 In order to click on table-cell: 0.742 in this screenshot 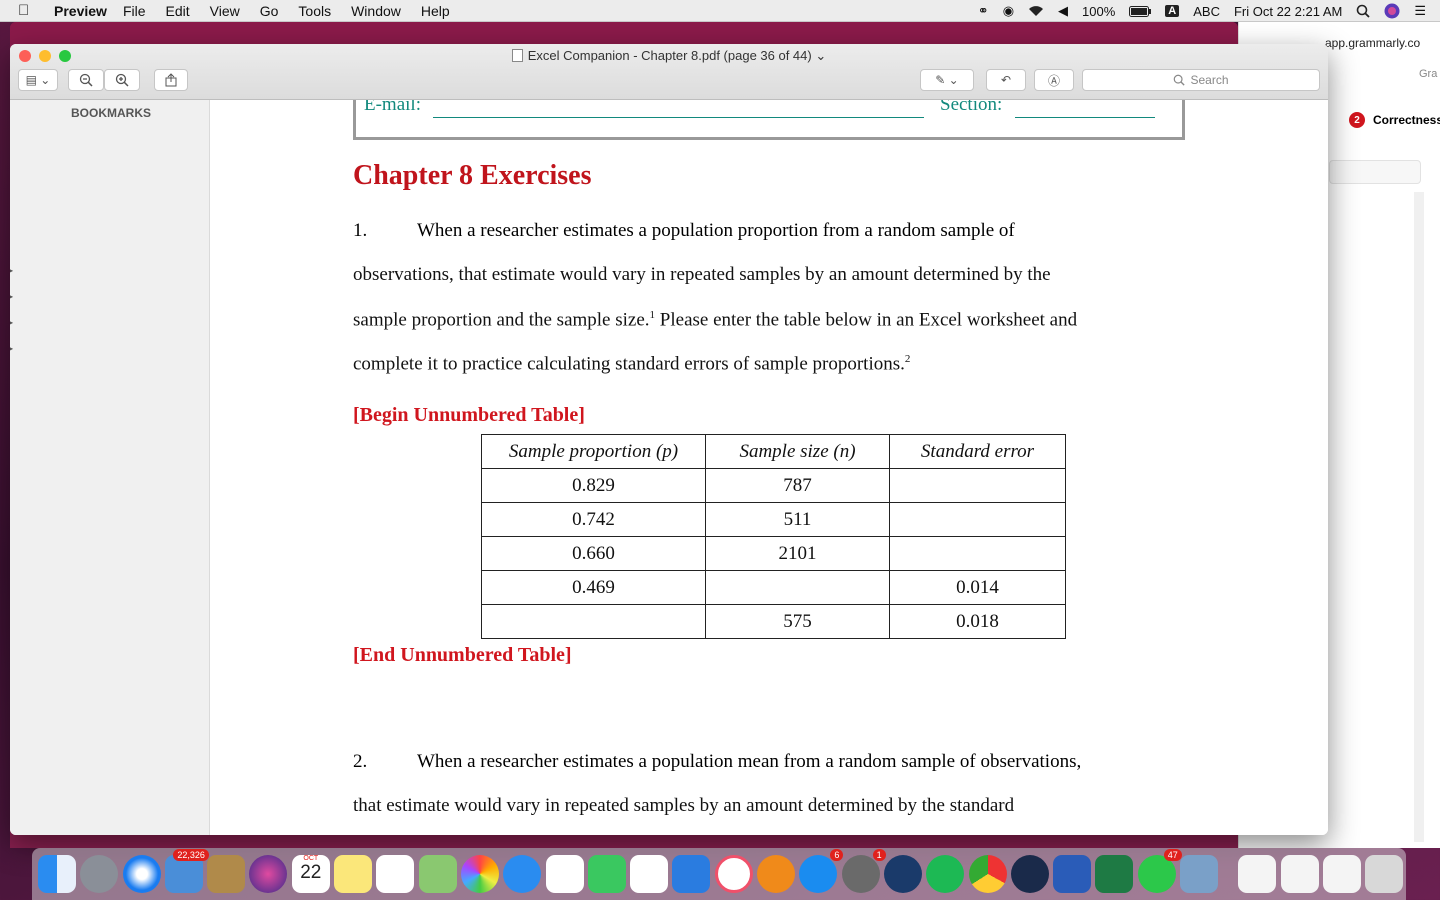, I will do `click(593, 519)`.